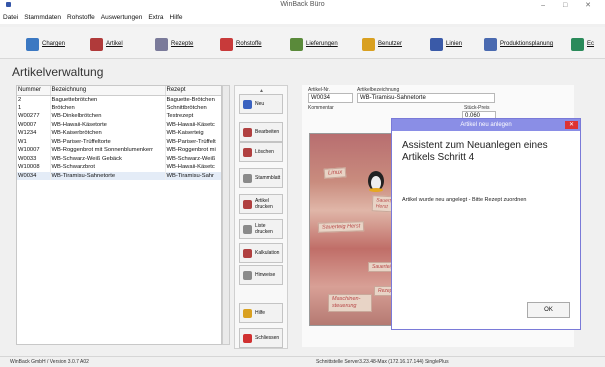 The image size is (605, 367). What do you see at coordinates (247, 152) in the screenshot?
I see `delete-icon` at bounding box center [247, 152].